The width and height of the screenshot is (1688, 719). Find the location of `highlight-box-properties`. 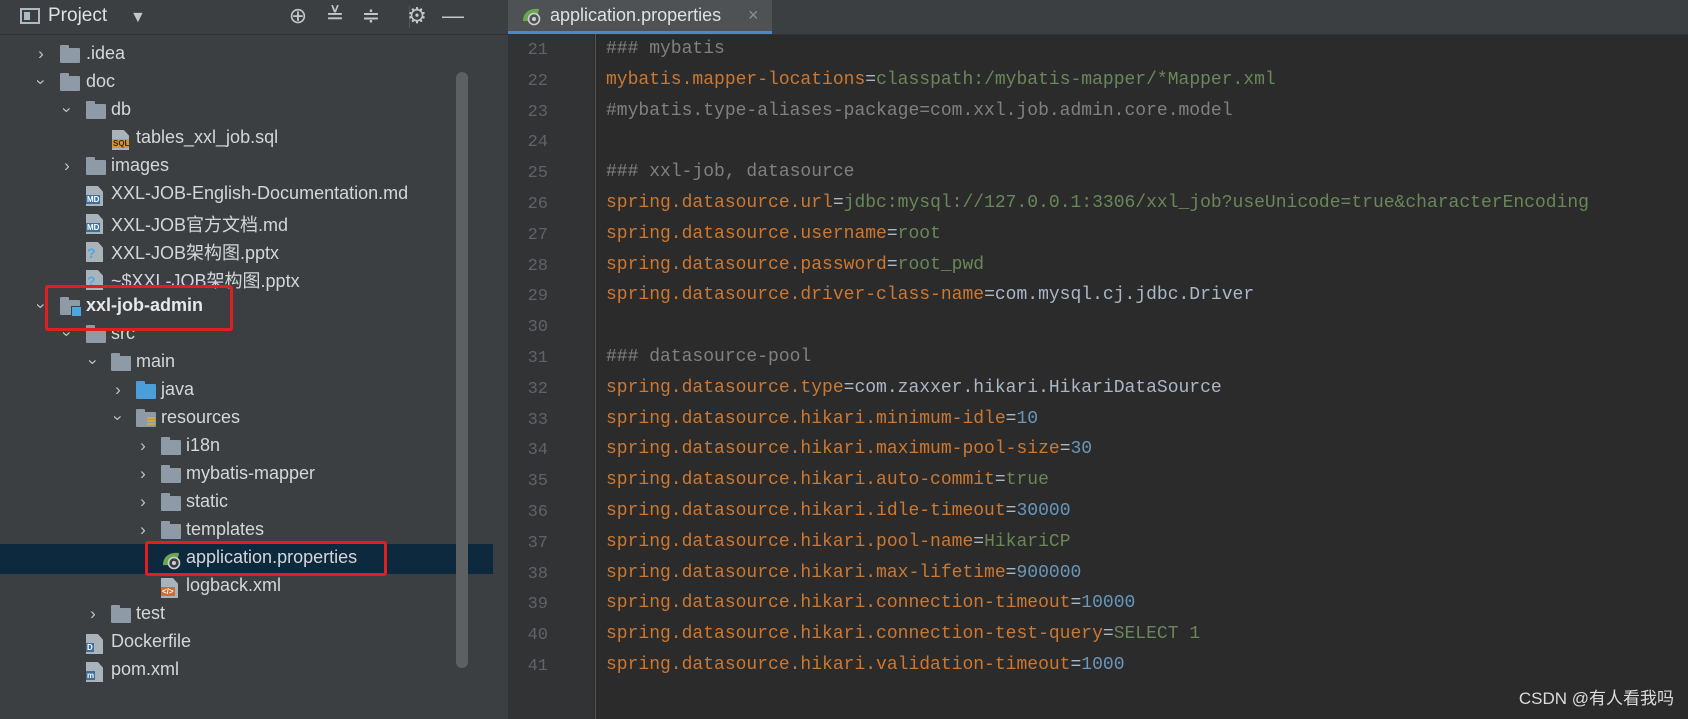

highlight-box-properties is located at coordinates (266, 558).